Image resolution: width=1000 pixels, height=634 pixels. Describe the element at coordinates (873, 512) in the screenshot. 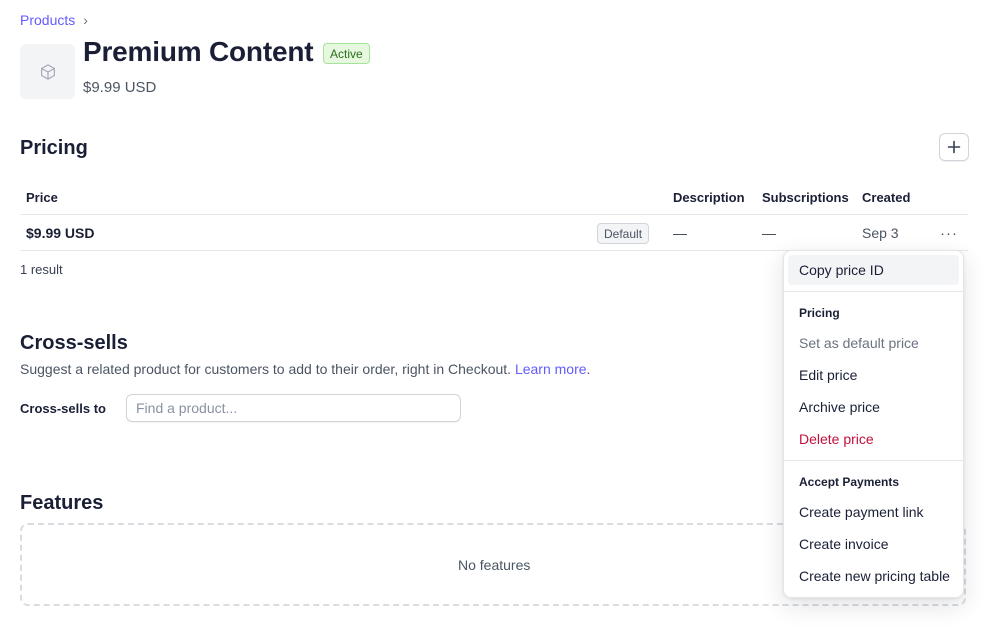

I see `menu-item-create-payment-link: Create payment link` at that location.